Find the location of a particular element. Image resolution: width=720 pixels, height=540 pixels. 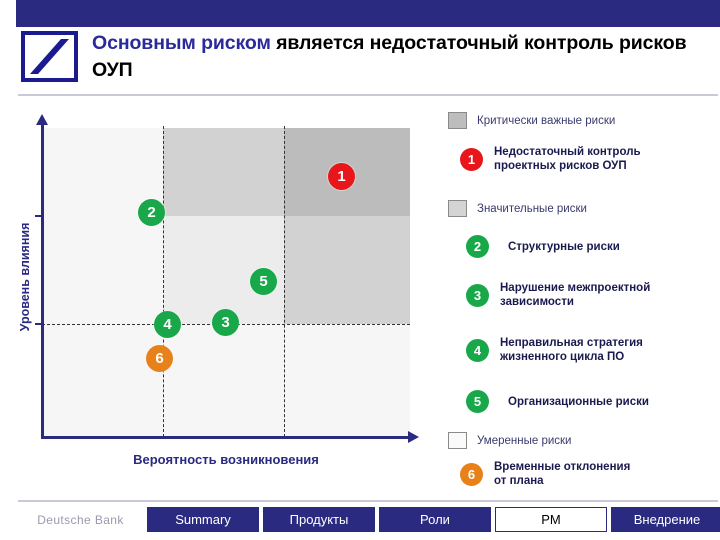

legend-swatch-significant is located at coordinates (457, 208).